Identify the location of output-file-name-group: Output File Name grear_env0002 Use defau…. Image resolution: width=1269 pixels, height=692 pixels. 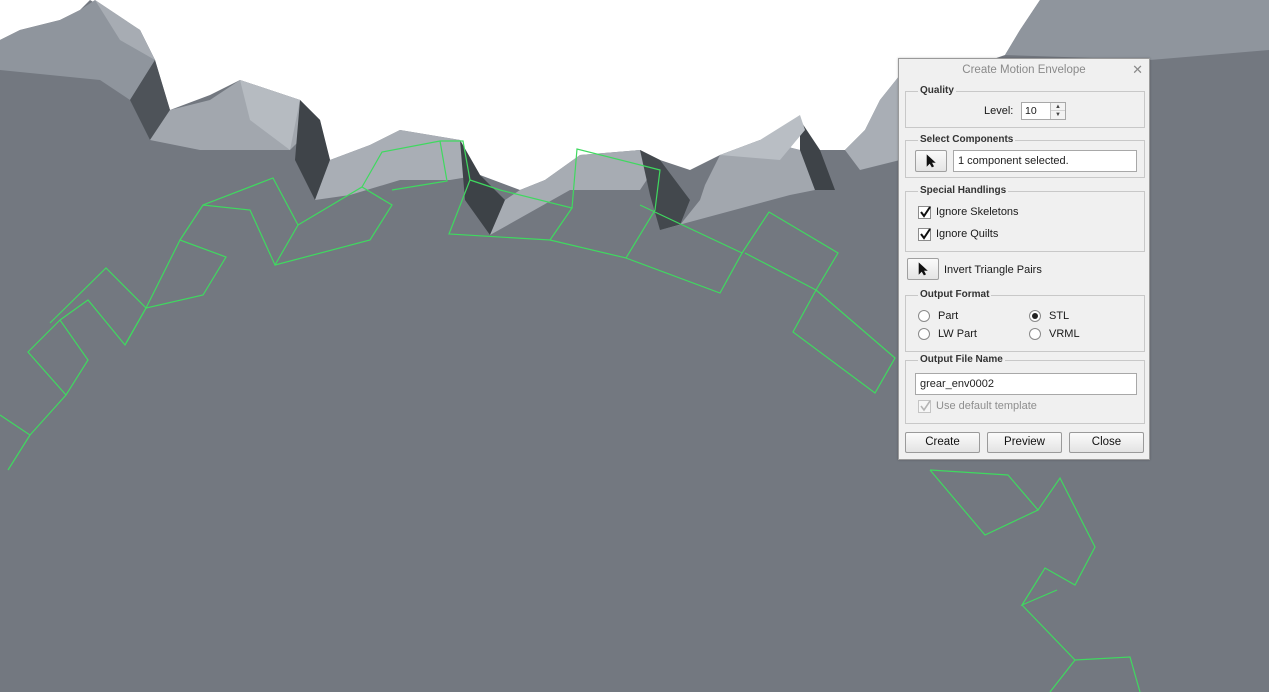
(1025, 389).